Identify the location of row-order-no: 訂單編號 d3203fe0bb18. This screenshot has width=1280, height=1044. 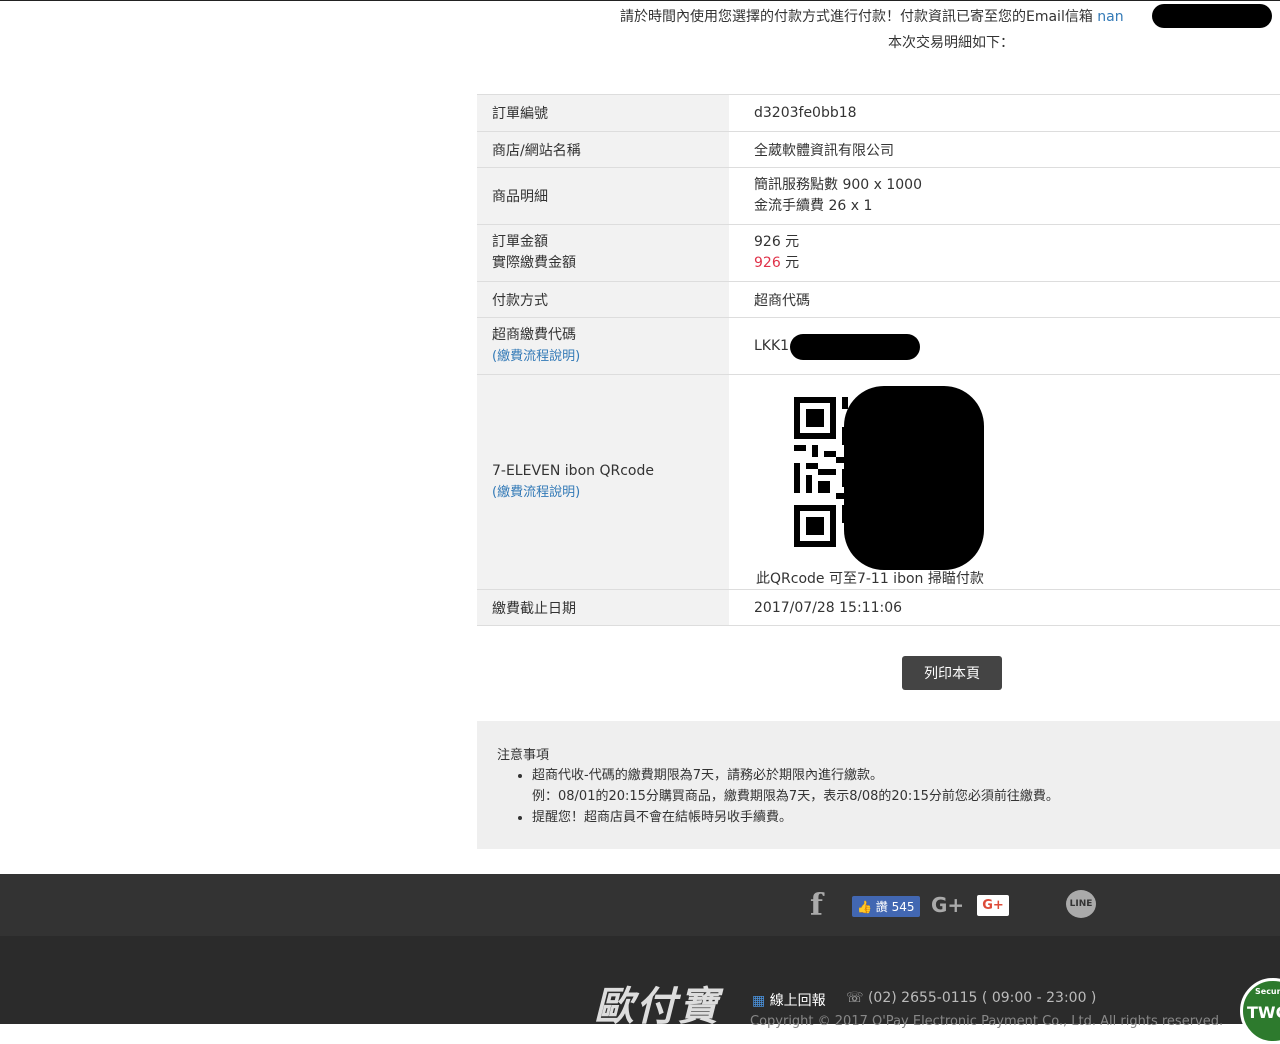
(878, 113).